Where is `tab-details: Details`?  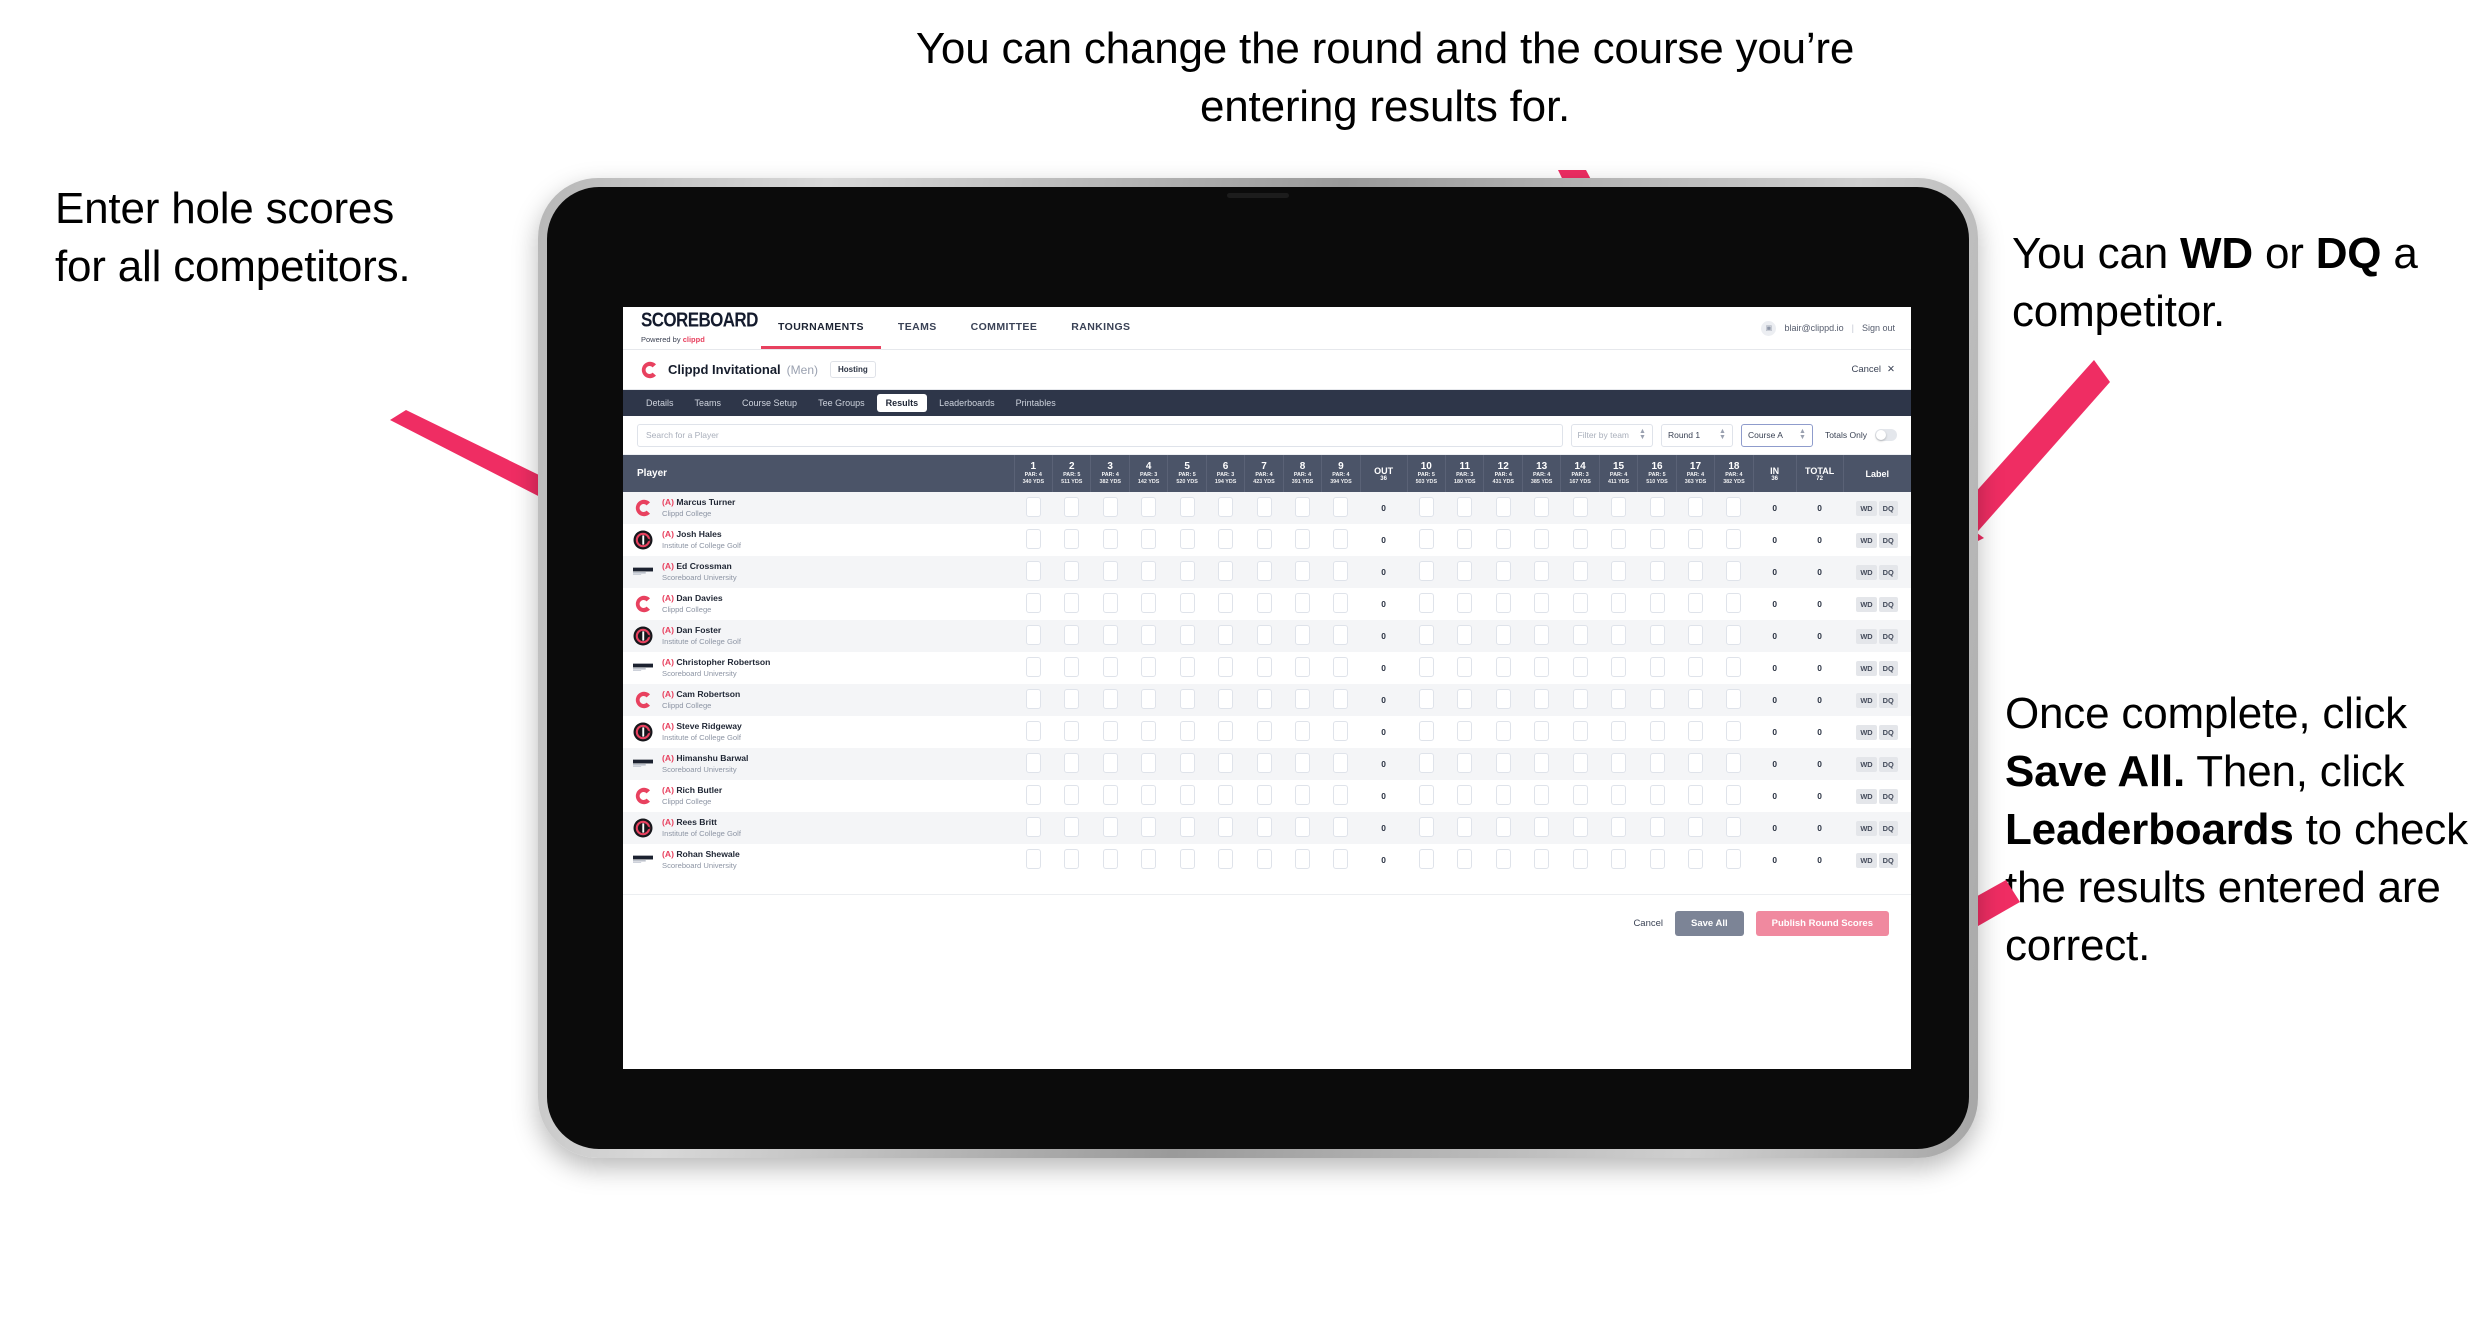 tab-details: Details is located at coordinates (660, 403).